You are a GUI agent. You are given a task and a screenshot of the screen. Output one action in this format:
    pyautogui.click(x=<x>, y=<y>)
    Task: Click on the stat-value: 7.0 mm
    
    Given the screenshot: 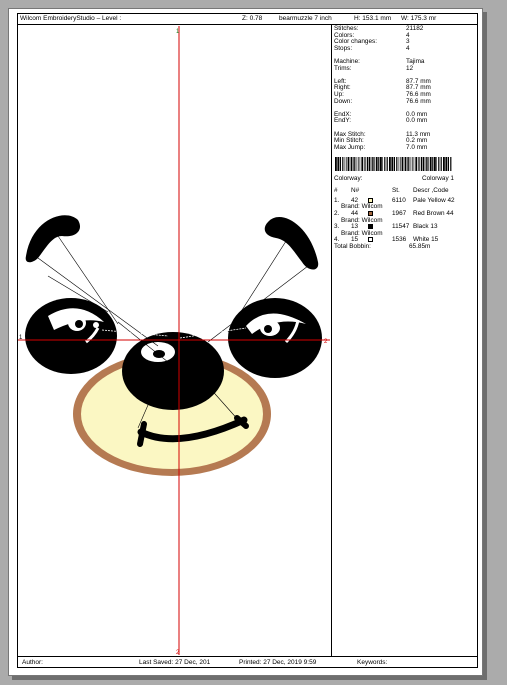 What is the action you would take?
    pyautogui.click(x=417, y=147)
    